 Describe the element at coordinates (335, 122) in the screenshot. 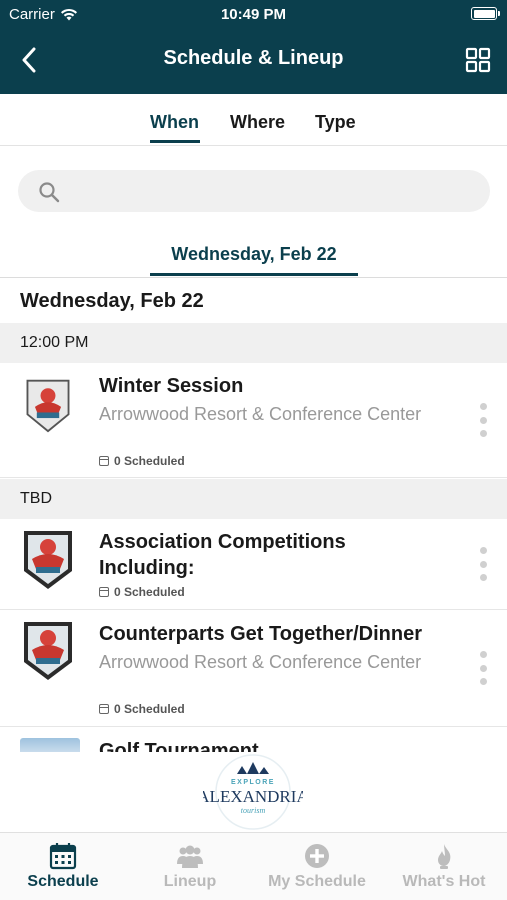

I see `segment-type: Type` at that location.